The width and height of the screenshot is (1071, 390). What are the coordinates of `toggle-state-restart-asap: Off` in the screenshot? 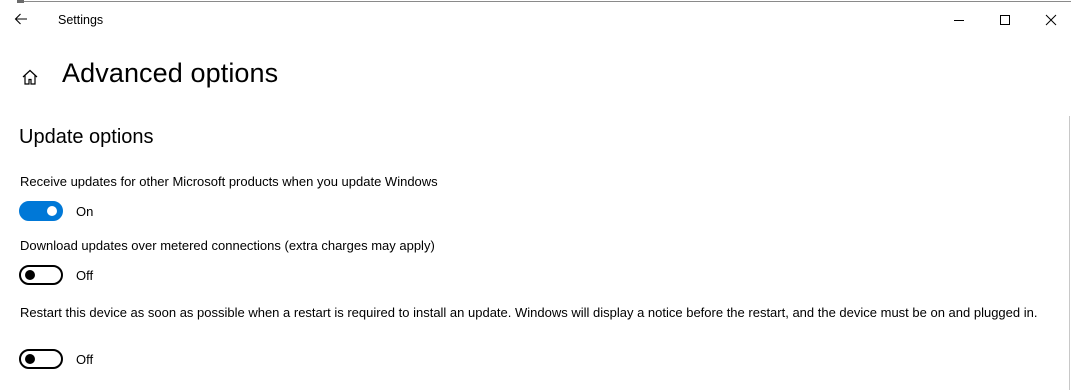 It's located at (85, 359).